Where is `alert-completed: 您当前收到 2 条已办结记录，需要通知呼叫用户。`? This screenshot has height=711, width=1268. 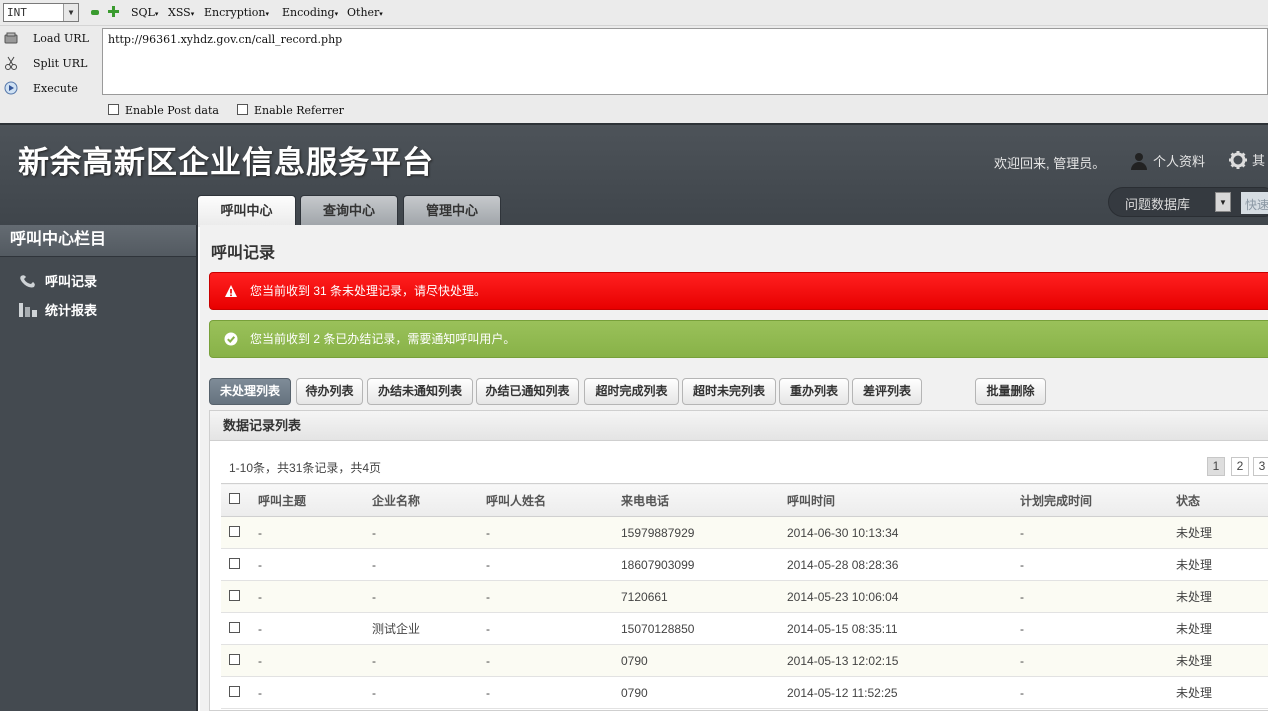 alert-completed: 您当前收到 2 条已办结记录，需要通知呼叫用户。 is located at coordinates (738, 339).